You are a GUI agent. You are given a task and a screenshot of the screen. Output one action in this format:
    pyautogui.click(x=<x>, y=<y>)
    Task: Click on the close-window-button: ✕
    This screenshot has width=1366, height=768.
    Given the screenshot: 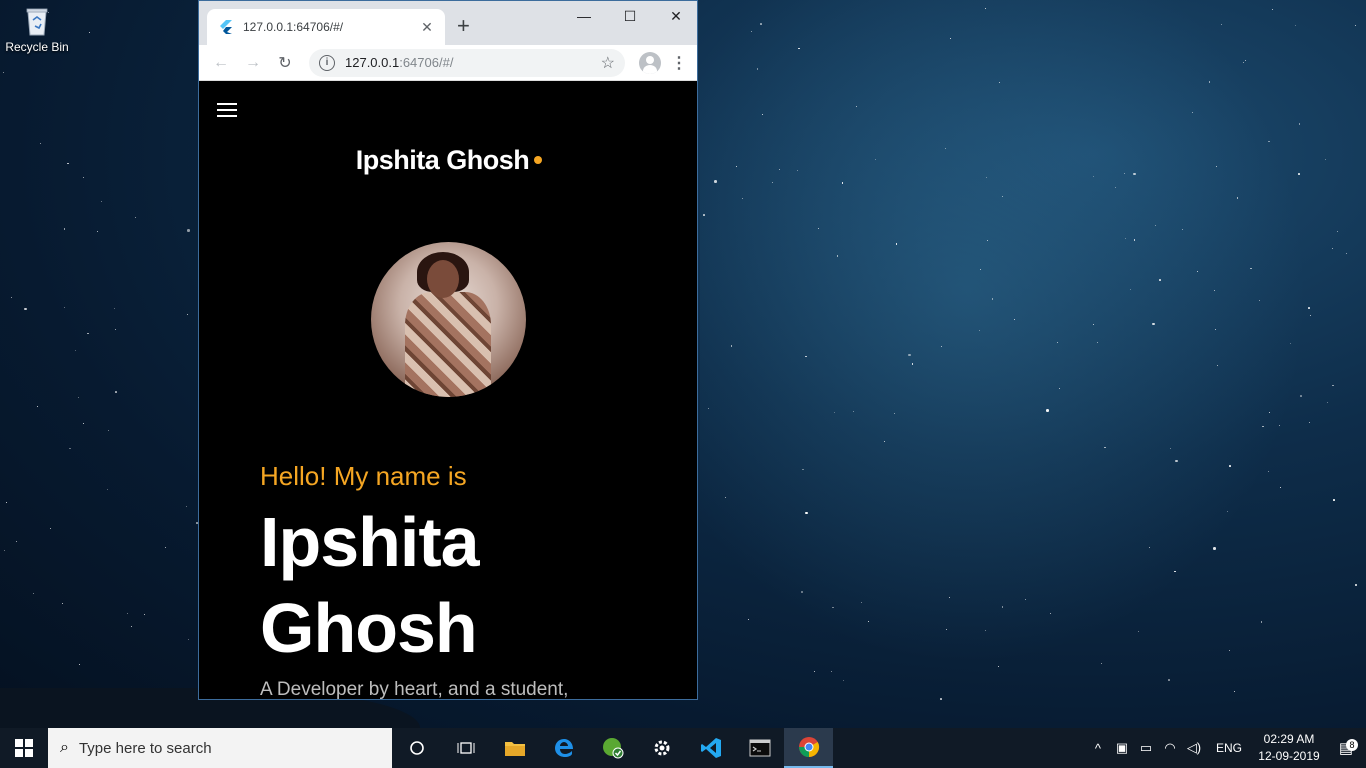 What is the action you would take?
    pyautogui.click(x=675, y=16)
    